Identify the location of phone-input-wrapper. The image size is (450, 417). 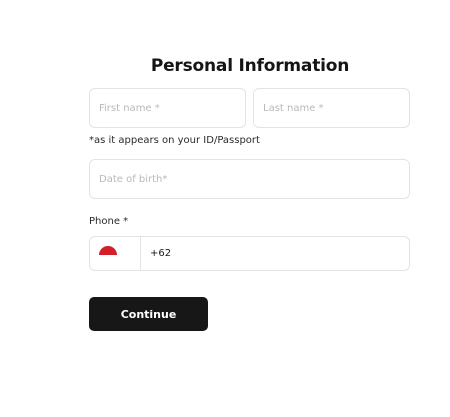
(275, 253).